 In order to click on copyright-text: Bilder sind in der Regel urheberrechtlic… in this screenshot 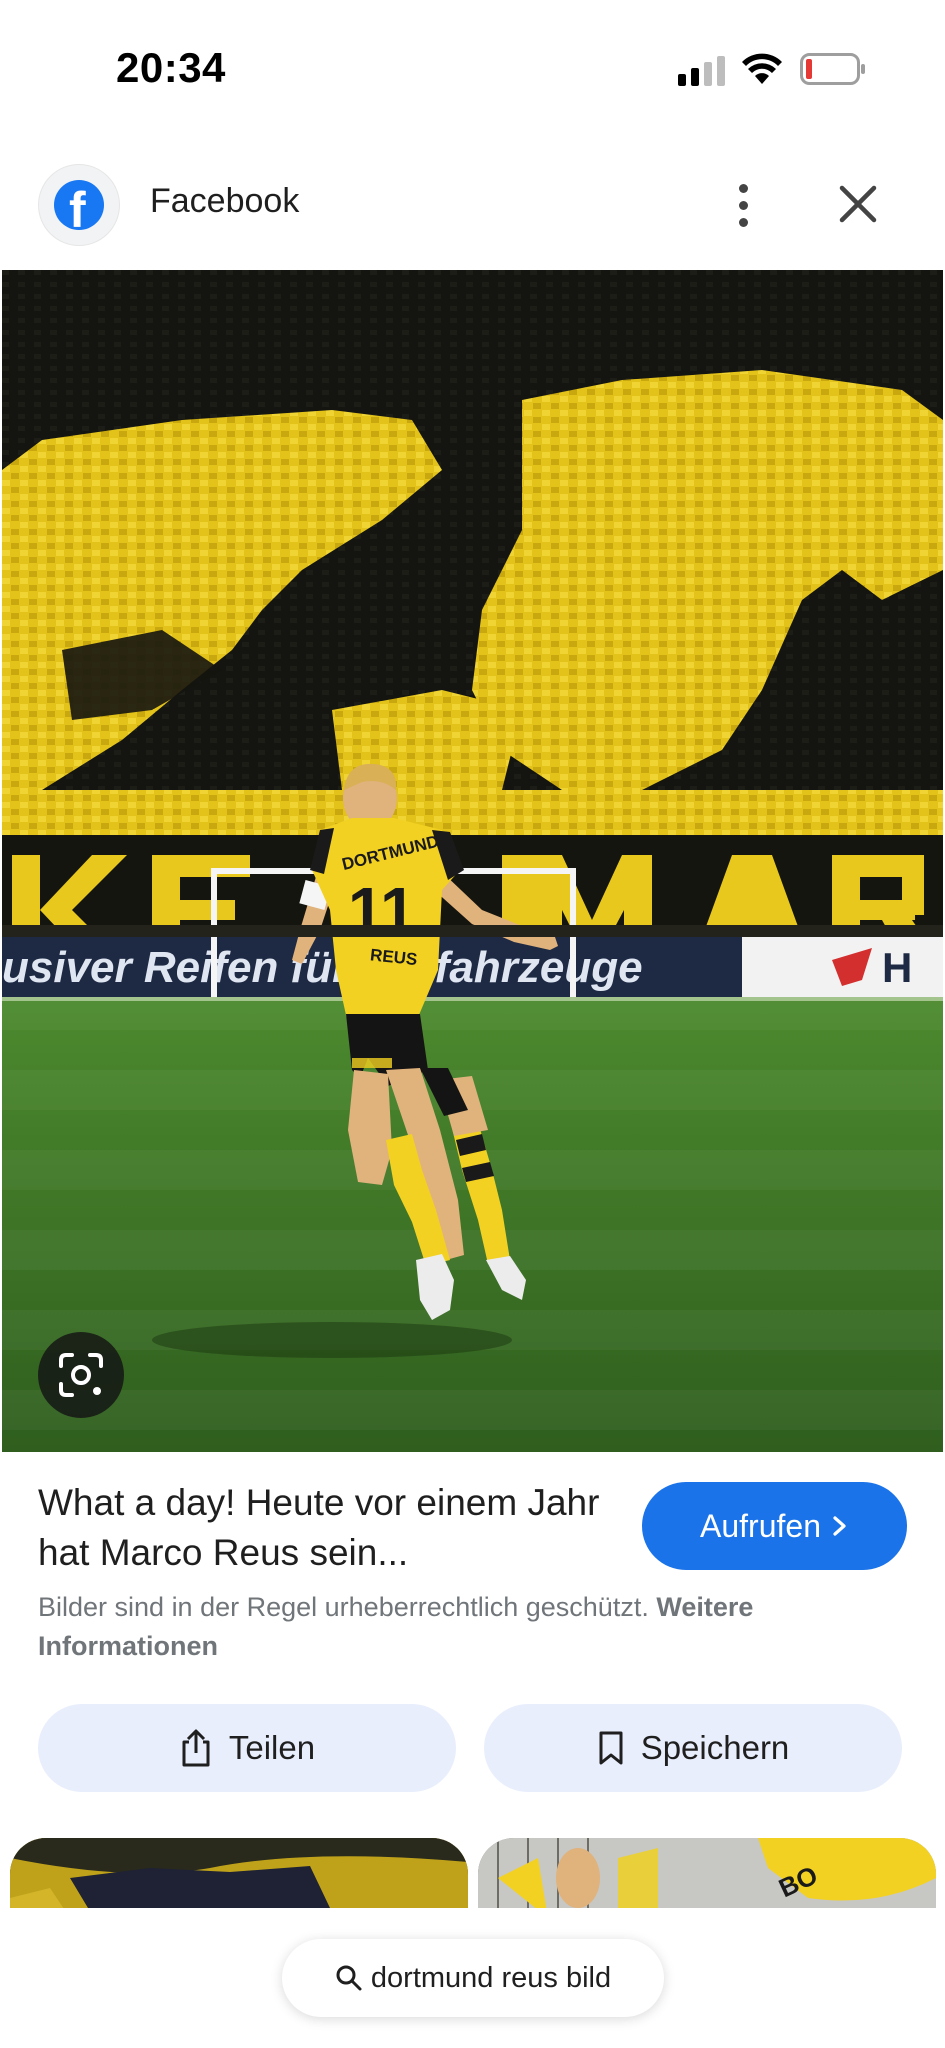, I will do `click(343, 1607)`.